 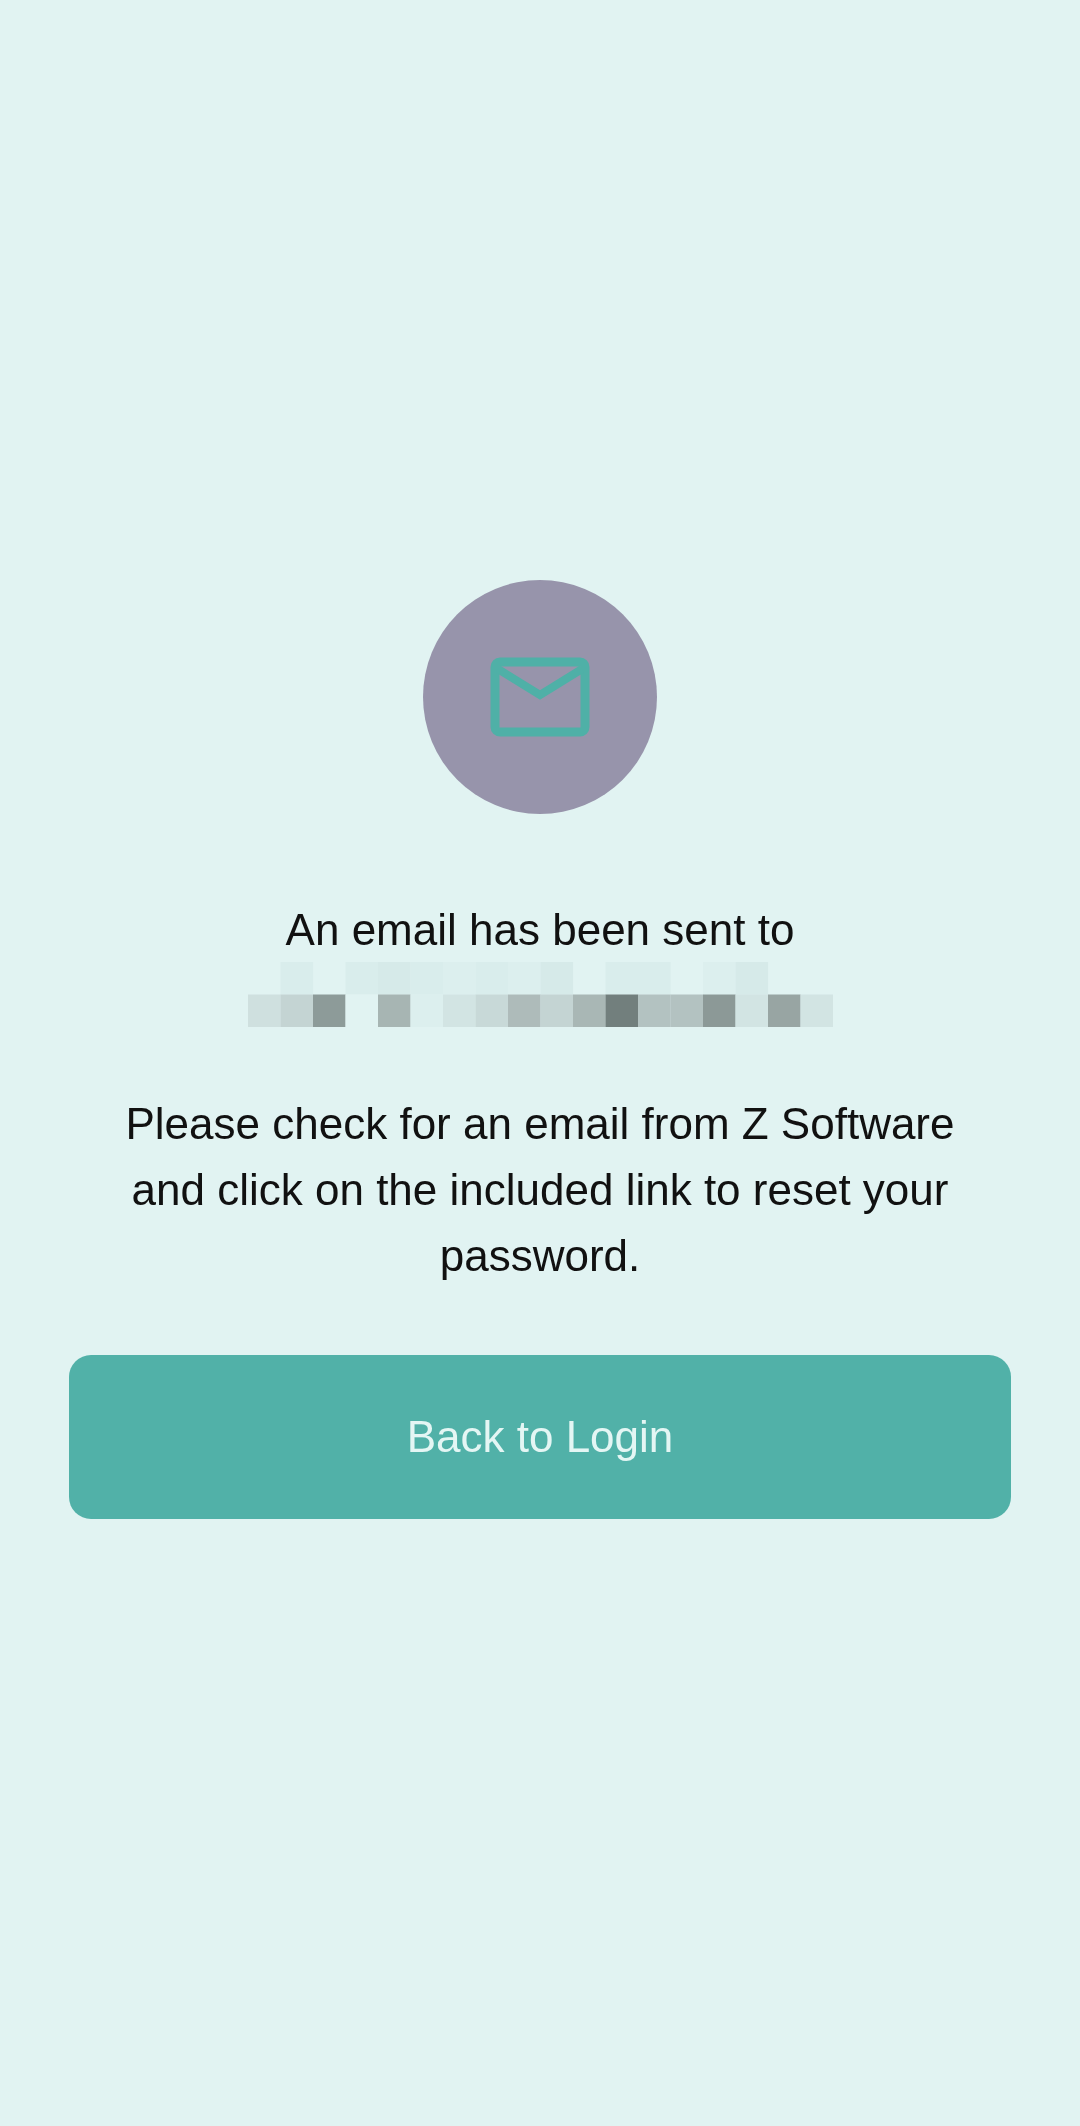 I want to click on envelope-icon, so click(x=540, y=697).